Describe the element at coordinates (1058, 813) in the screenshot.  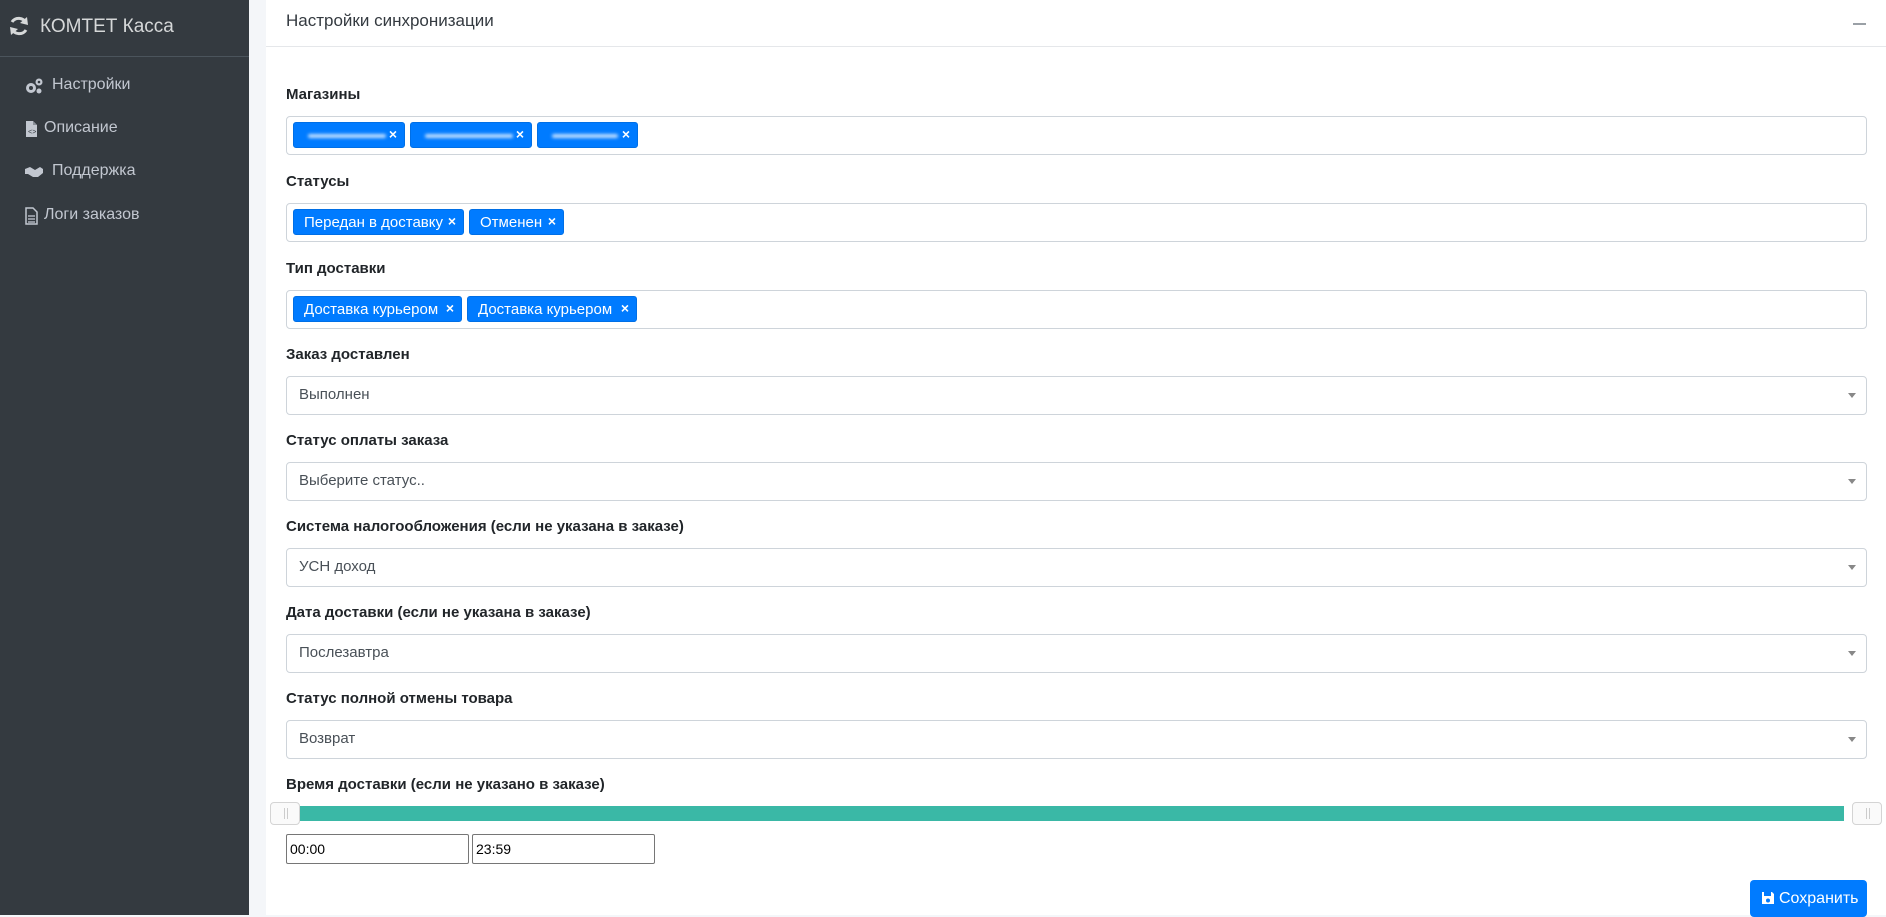
I see `delivery-time-range-bar` at that location.